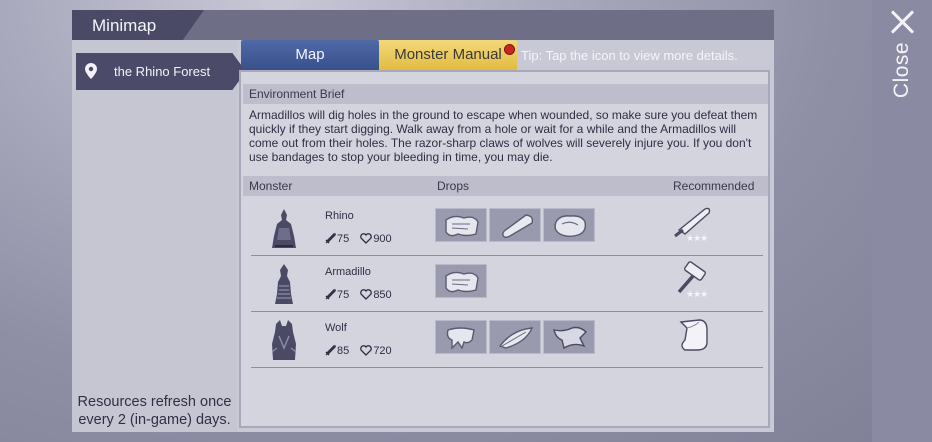 This screenshot has width=932, height=442. I want to click on col-drops: Drops, so click(453, 186).